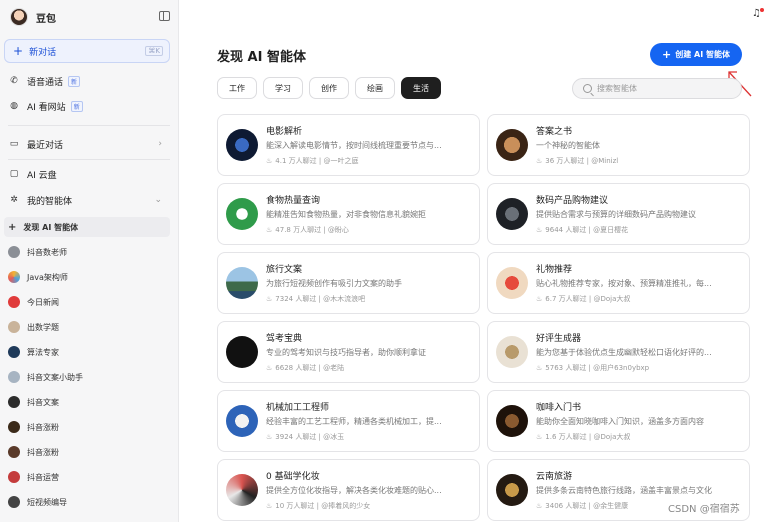 The width and height of the screenshot is (772, 522). I want to click on tab-work: 工作, so click(237, 88).